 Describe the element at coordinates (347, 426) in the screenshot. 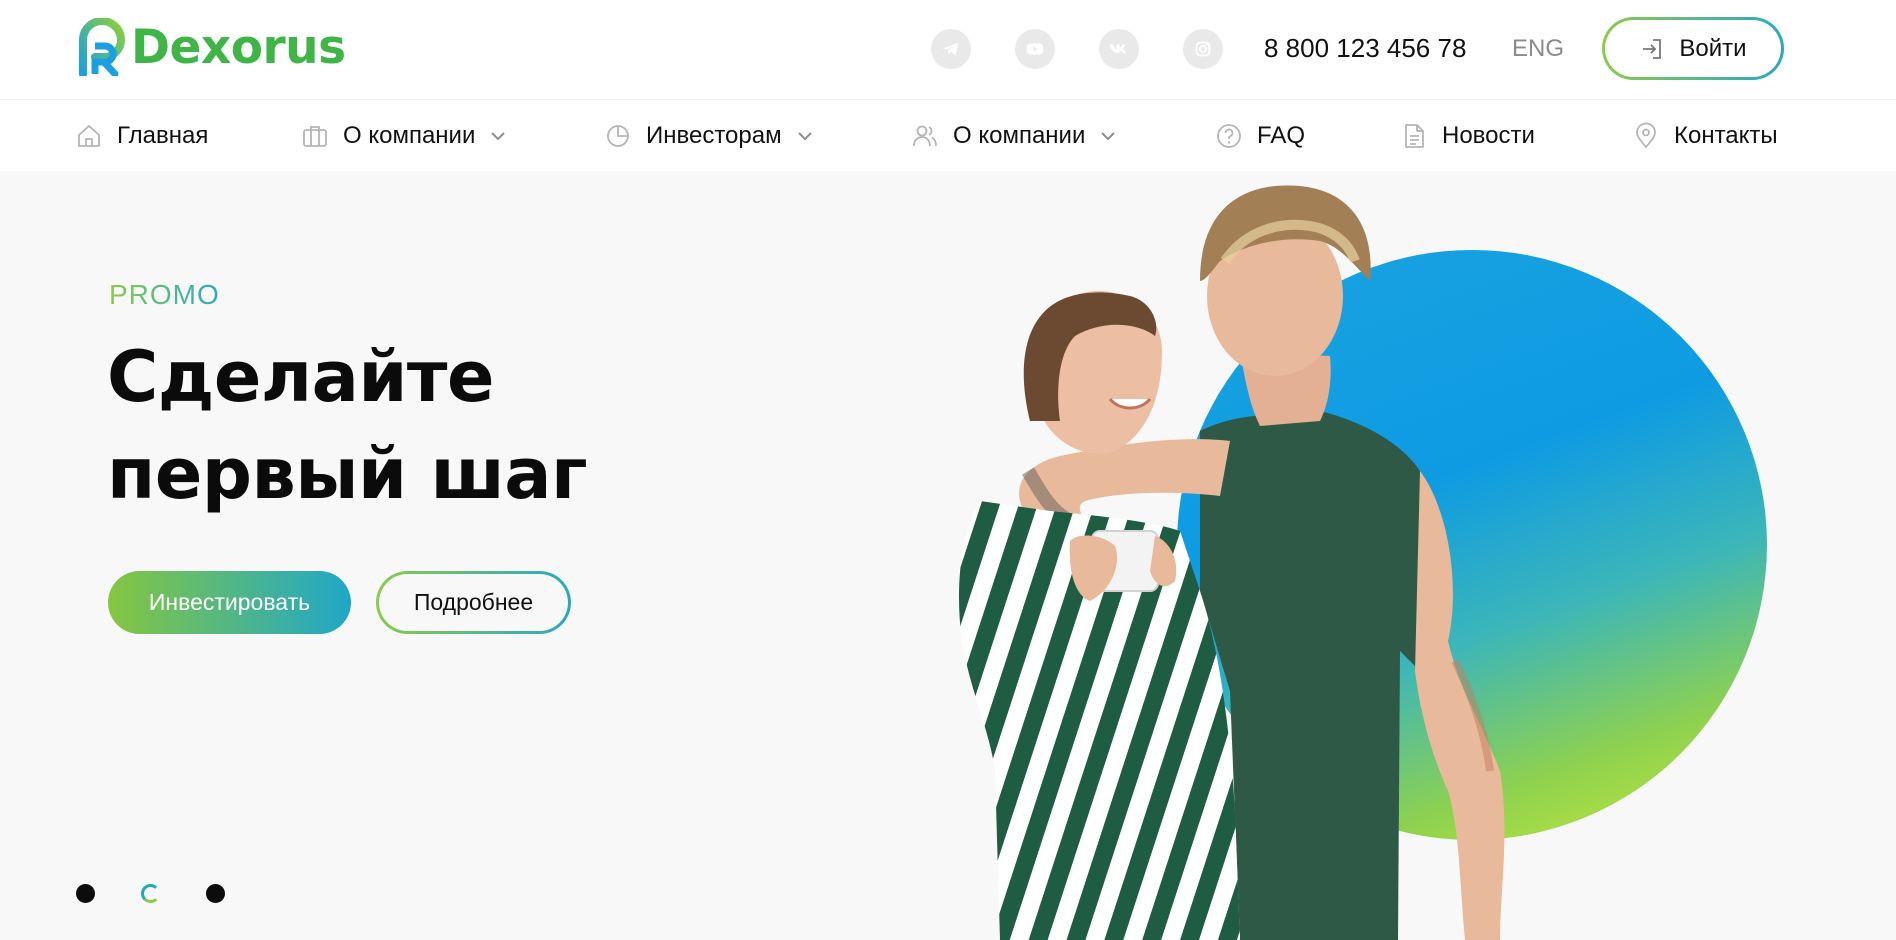

I see `hero-title: Сделайте первый шаг` at that location.